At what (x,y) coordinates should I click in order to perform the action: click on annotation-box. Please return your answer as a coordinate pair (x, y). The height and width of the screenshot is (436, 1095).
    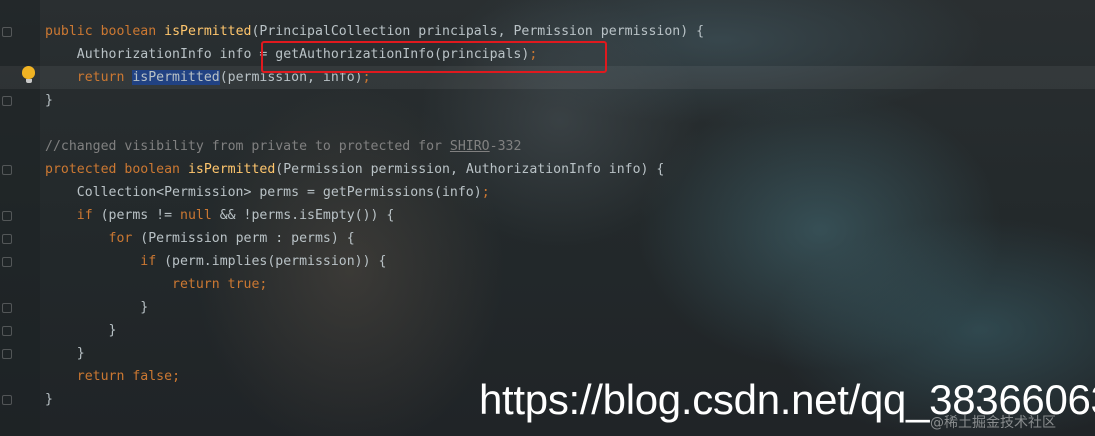
    Looking at the image, I should click on (434, 57).